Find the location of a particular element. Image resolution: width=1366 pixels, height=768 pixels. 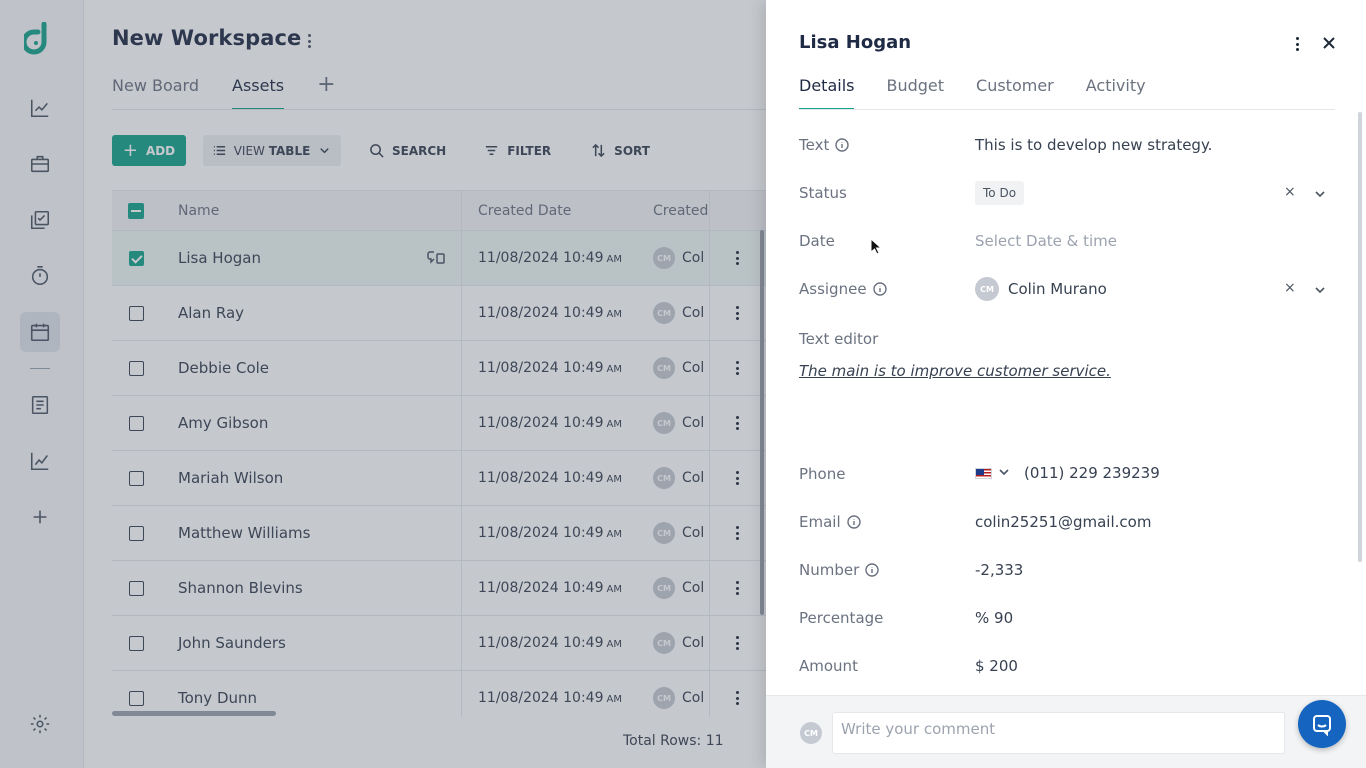

tab-details: Details is located at coordinates (827, 90).